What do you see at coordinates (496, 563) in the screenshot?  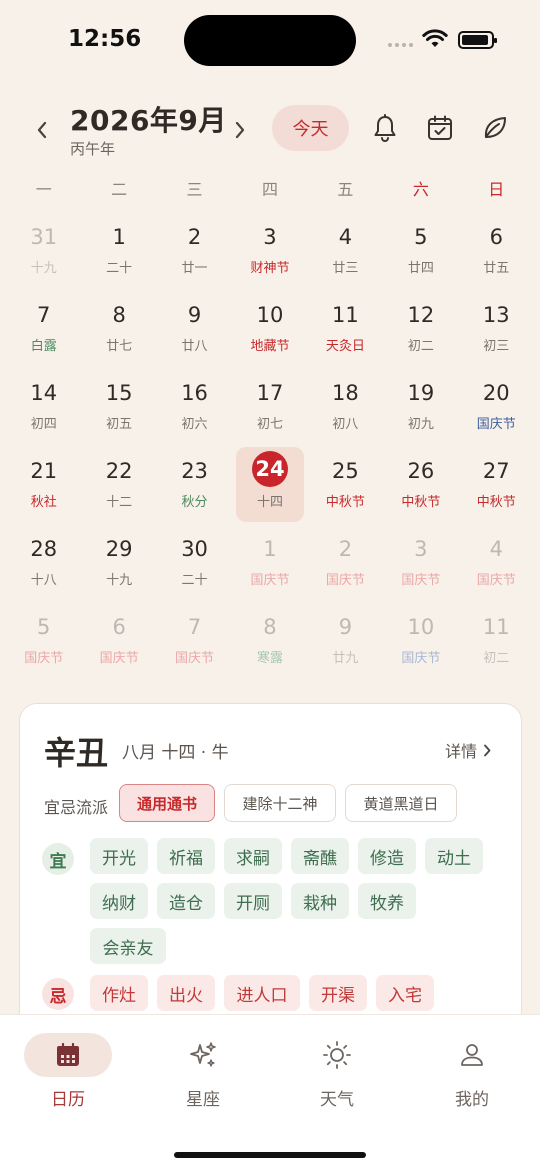 I see `calendar-day: 4 国庆节` at bounding box center [496, 563].